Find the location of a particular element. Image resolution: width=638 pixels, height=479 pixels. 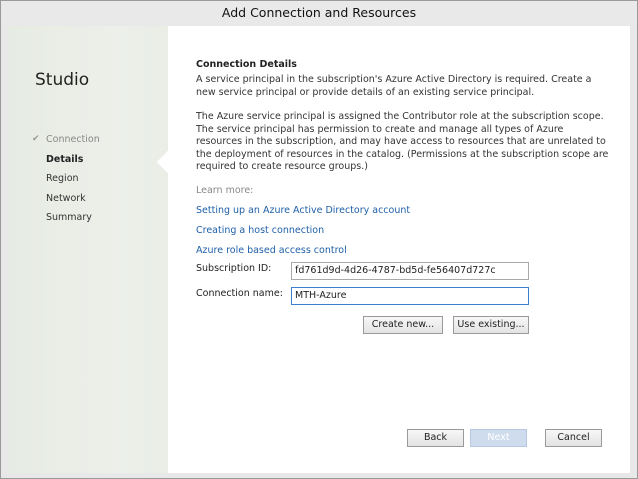

step-region: Region is located at coordinates (66, 179).